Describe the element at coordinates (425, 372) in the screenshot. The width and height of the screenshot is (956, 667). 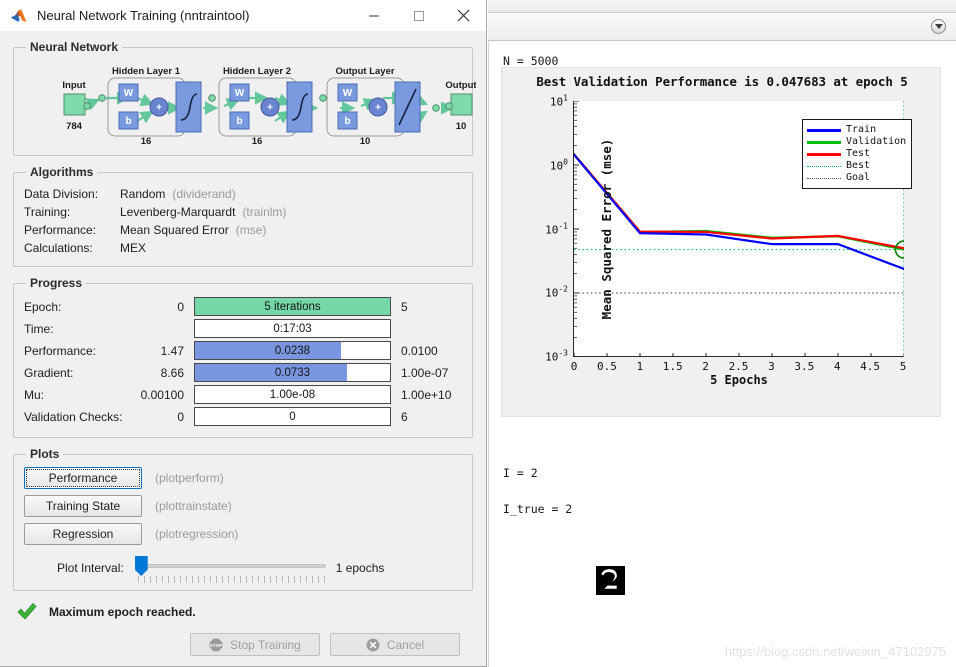
I see `progress-max-value: 1.00e-07` at that location.